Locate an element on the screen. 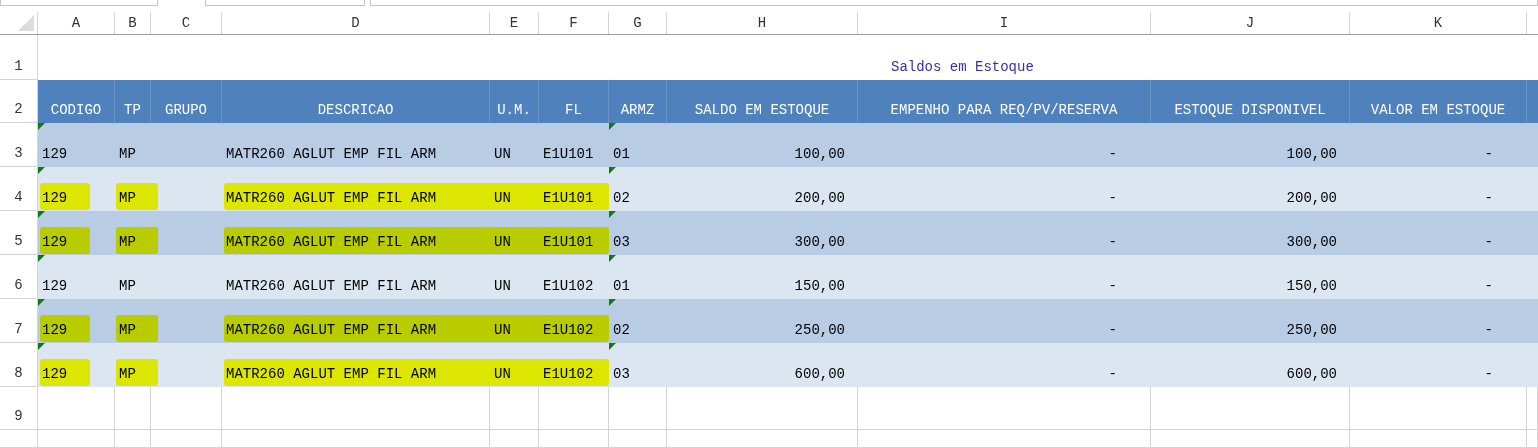 The height and width of the screenshot is (448, 1538). table-cell: 129 is located at coordinates (76, 277).